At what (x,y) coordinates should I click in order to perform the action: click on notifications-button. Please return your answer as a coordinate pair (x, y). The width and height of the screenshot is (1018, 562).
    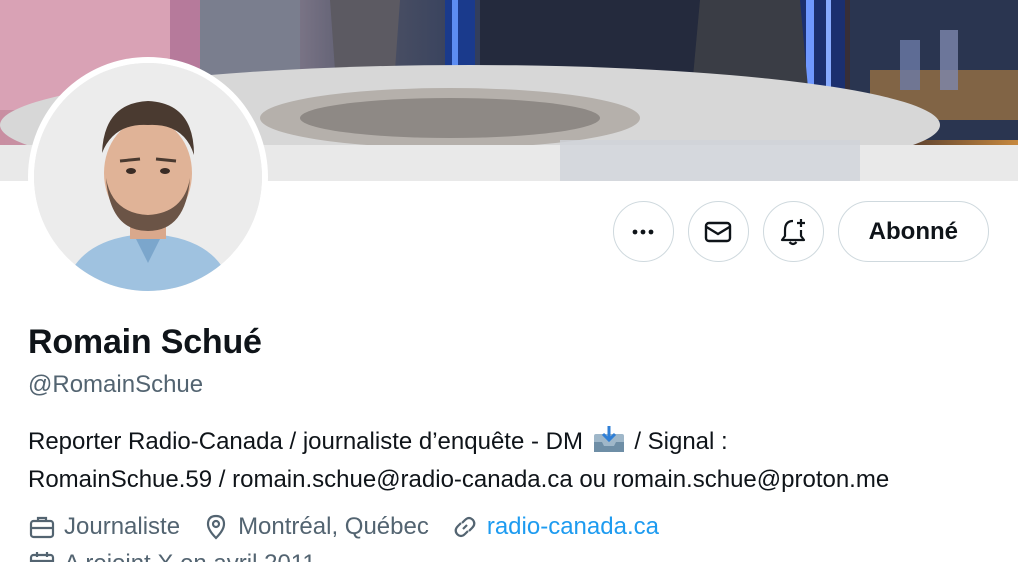
    Looking at the image, I should click on (793, 231).